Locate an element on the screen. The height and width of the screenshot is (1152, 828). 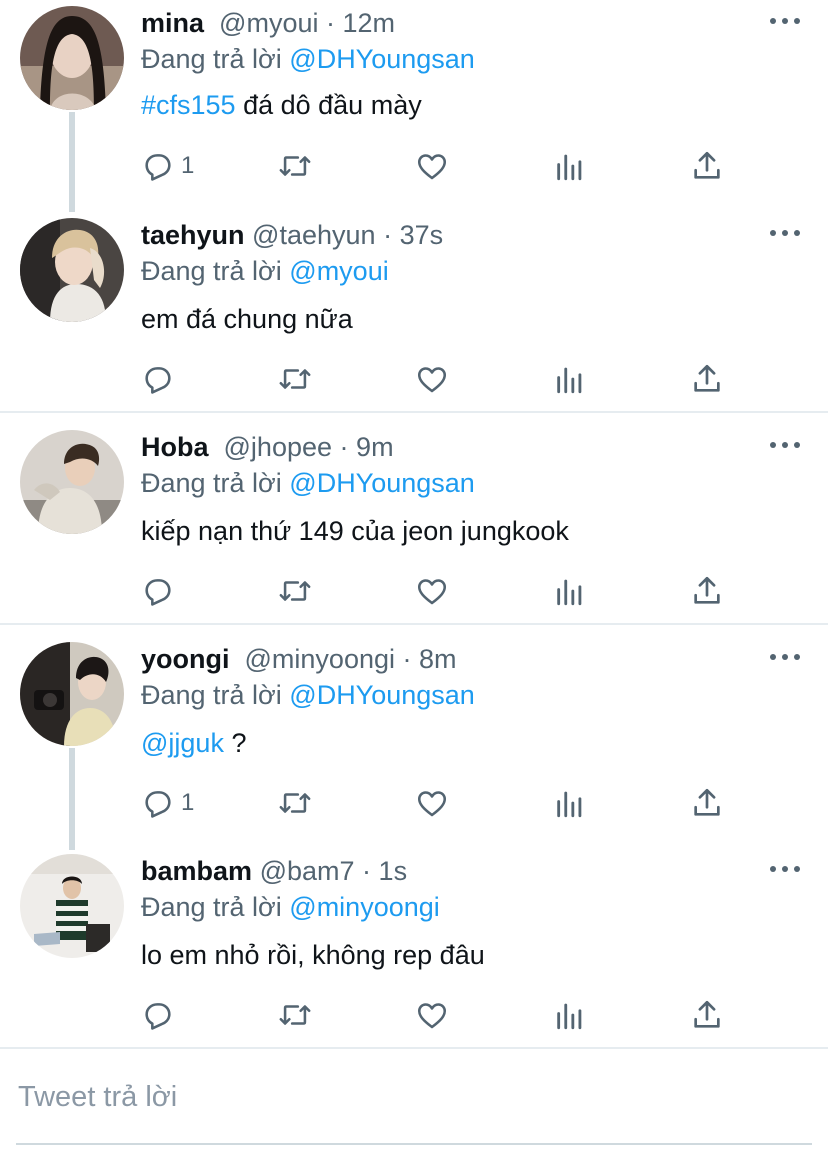
tweet-header: bambam @bam7 · 1s is located at coordinates (449, 871).